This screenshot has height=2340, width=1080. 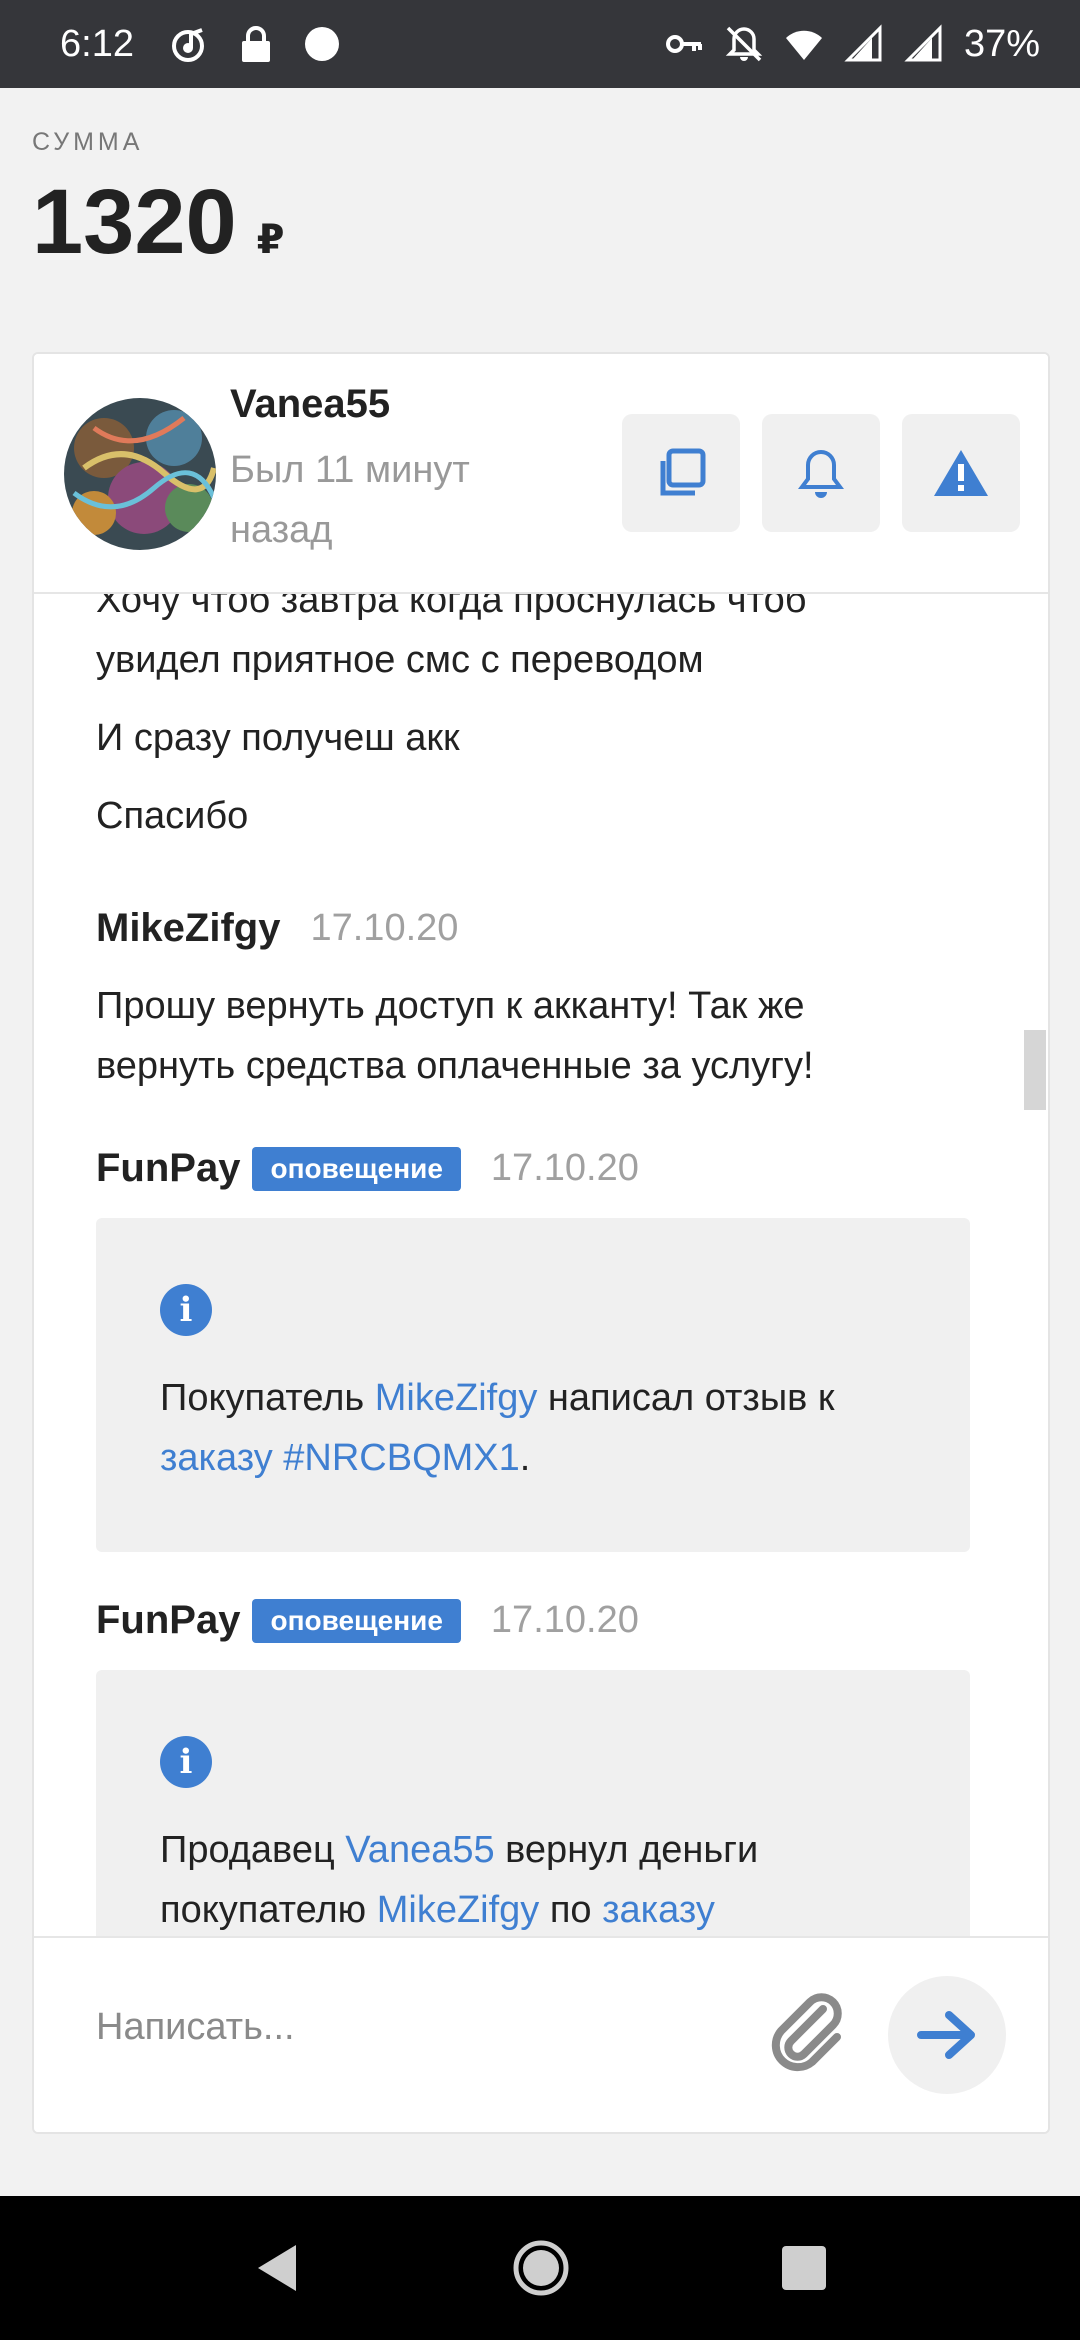 I want to click on send-arrow-icon, so click(x=946, y=2035).